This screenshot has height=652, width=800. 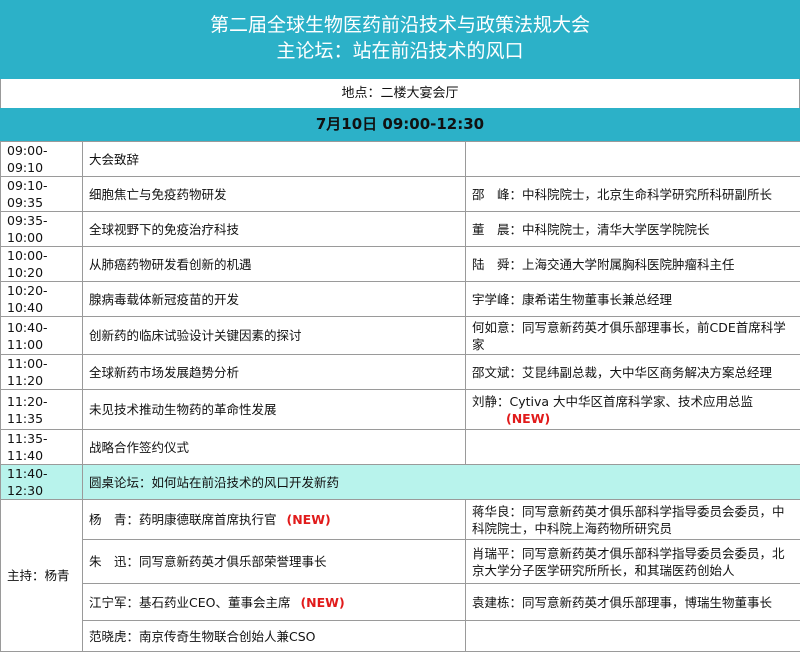 I want to click on time-cell: 09:35-10:00, so click(x=42, y=229).